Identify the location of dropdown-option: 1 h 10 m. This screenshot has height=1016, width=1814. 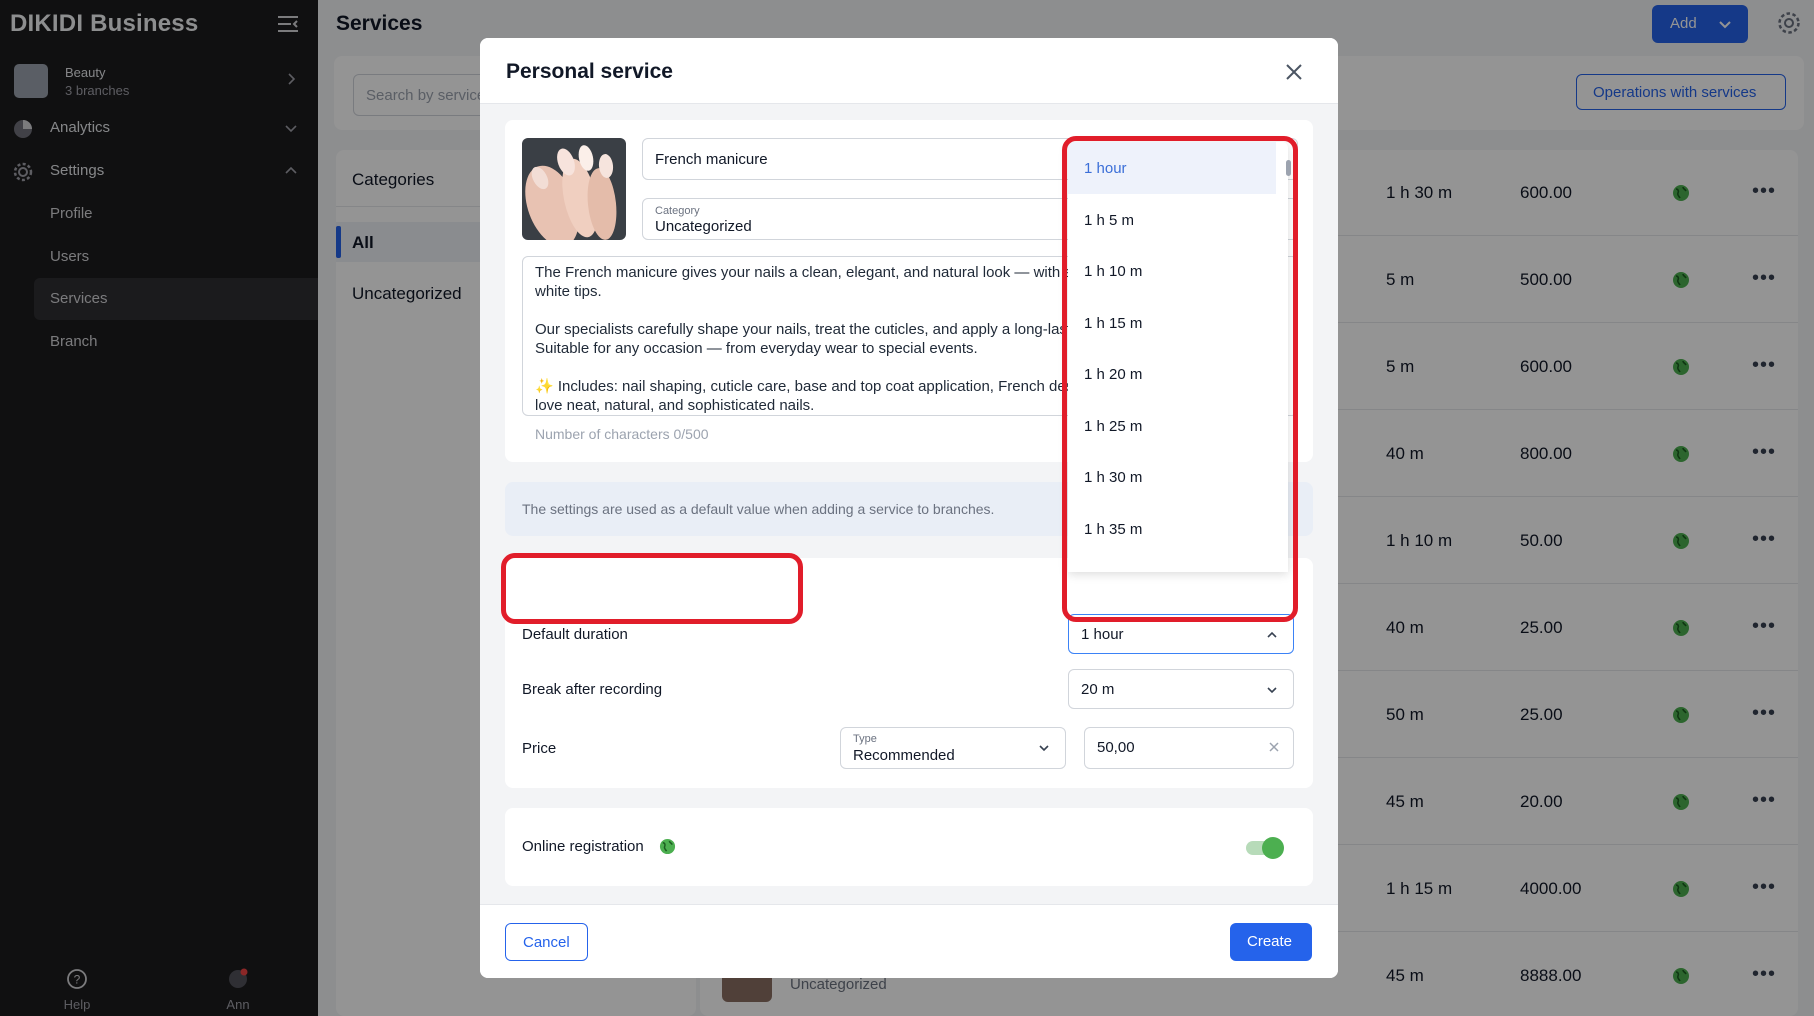
(1172, 271).